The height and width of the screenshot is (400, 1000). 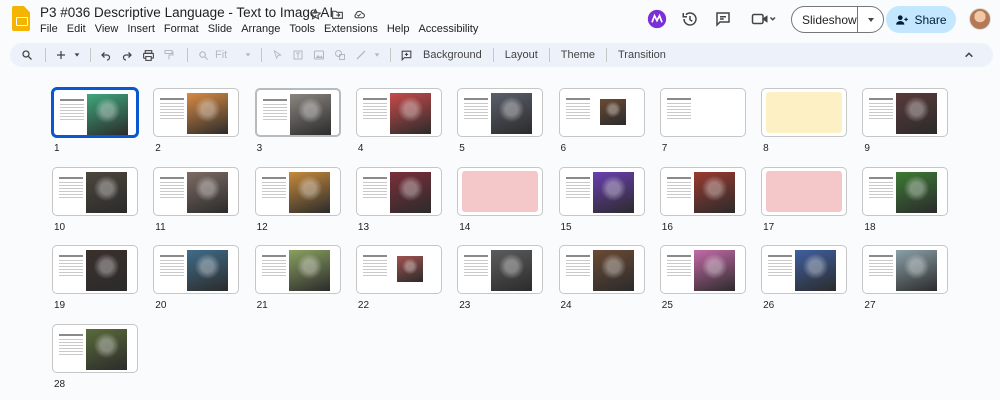 What do you see at coordinates (21, 18) in the screenshot?
I see `slides-logo-icon` at bounding box center [21, 18].